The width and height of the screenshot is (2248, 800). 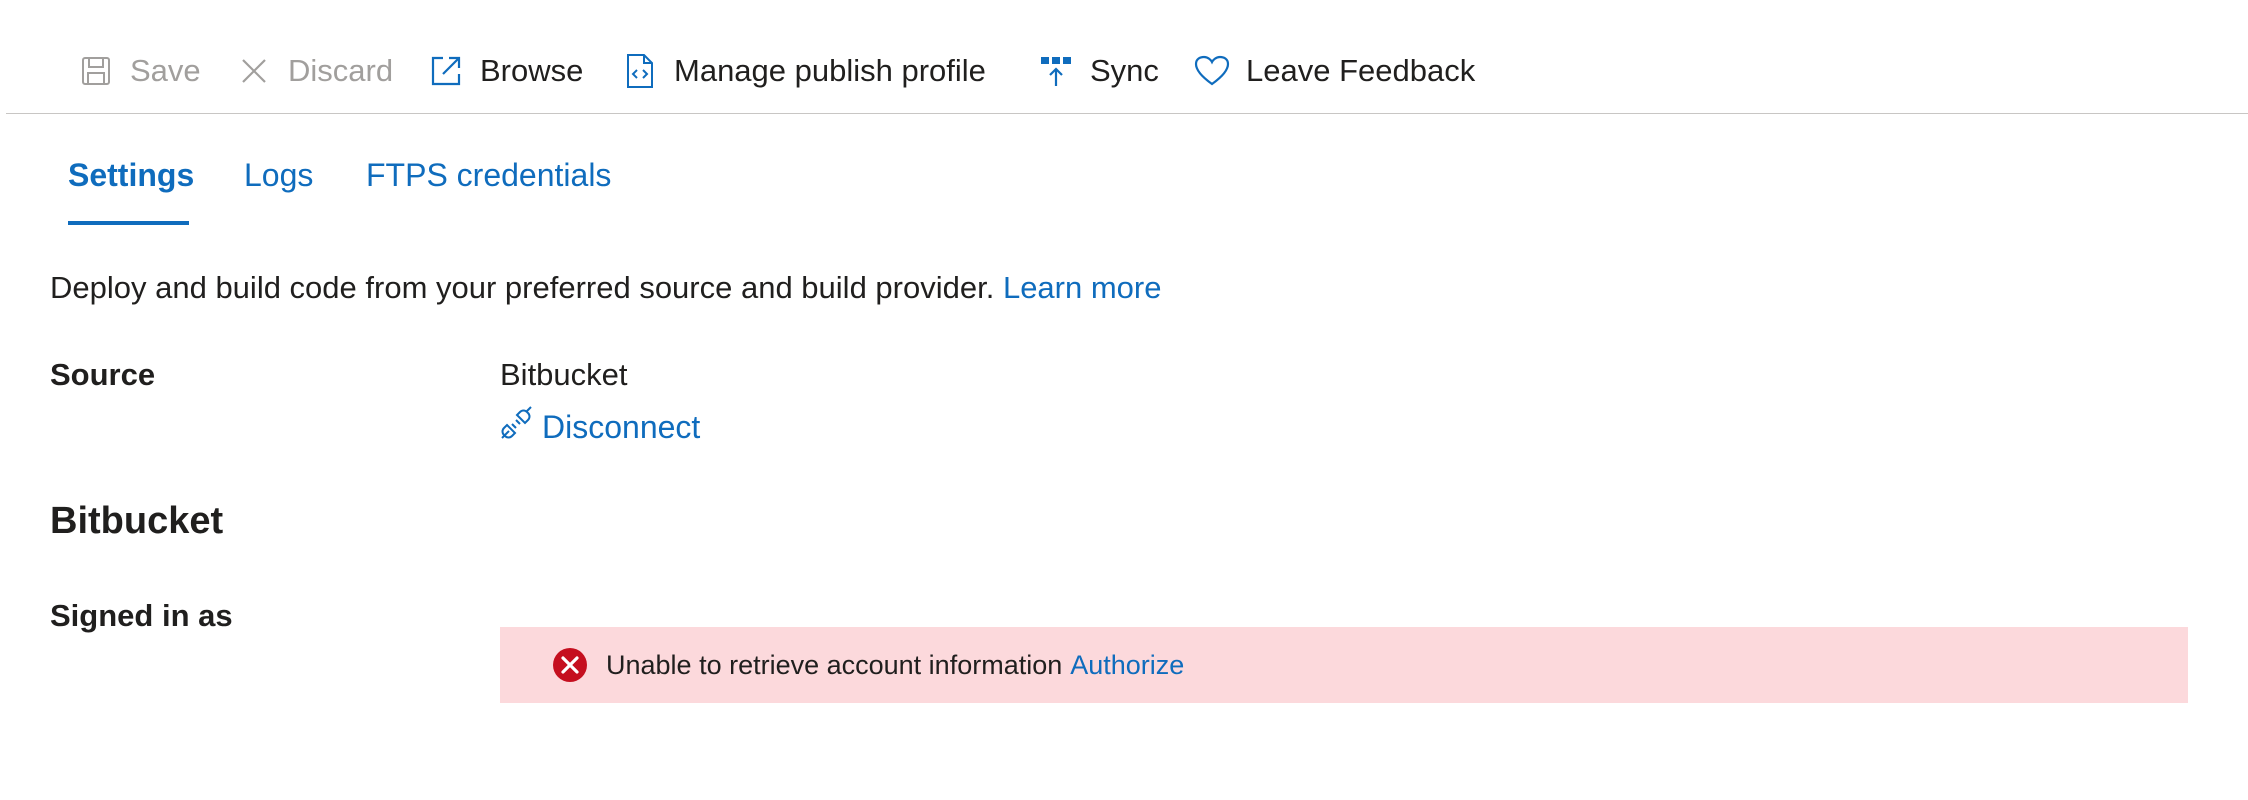 What do you see at coordinates (1212, 71) in the screenshot?
I see `heart-icon` at bounding box center [1212, 71].